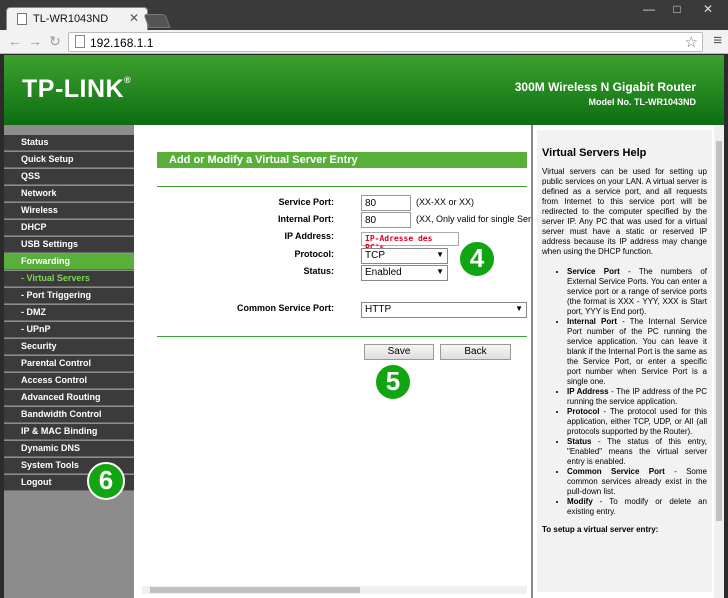  What do you see at coordinates (708, 9) in the screenshot?
I see `close-window-button: ✕` at bounding box center [708, 9].